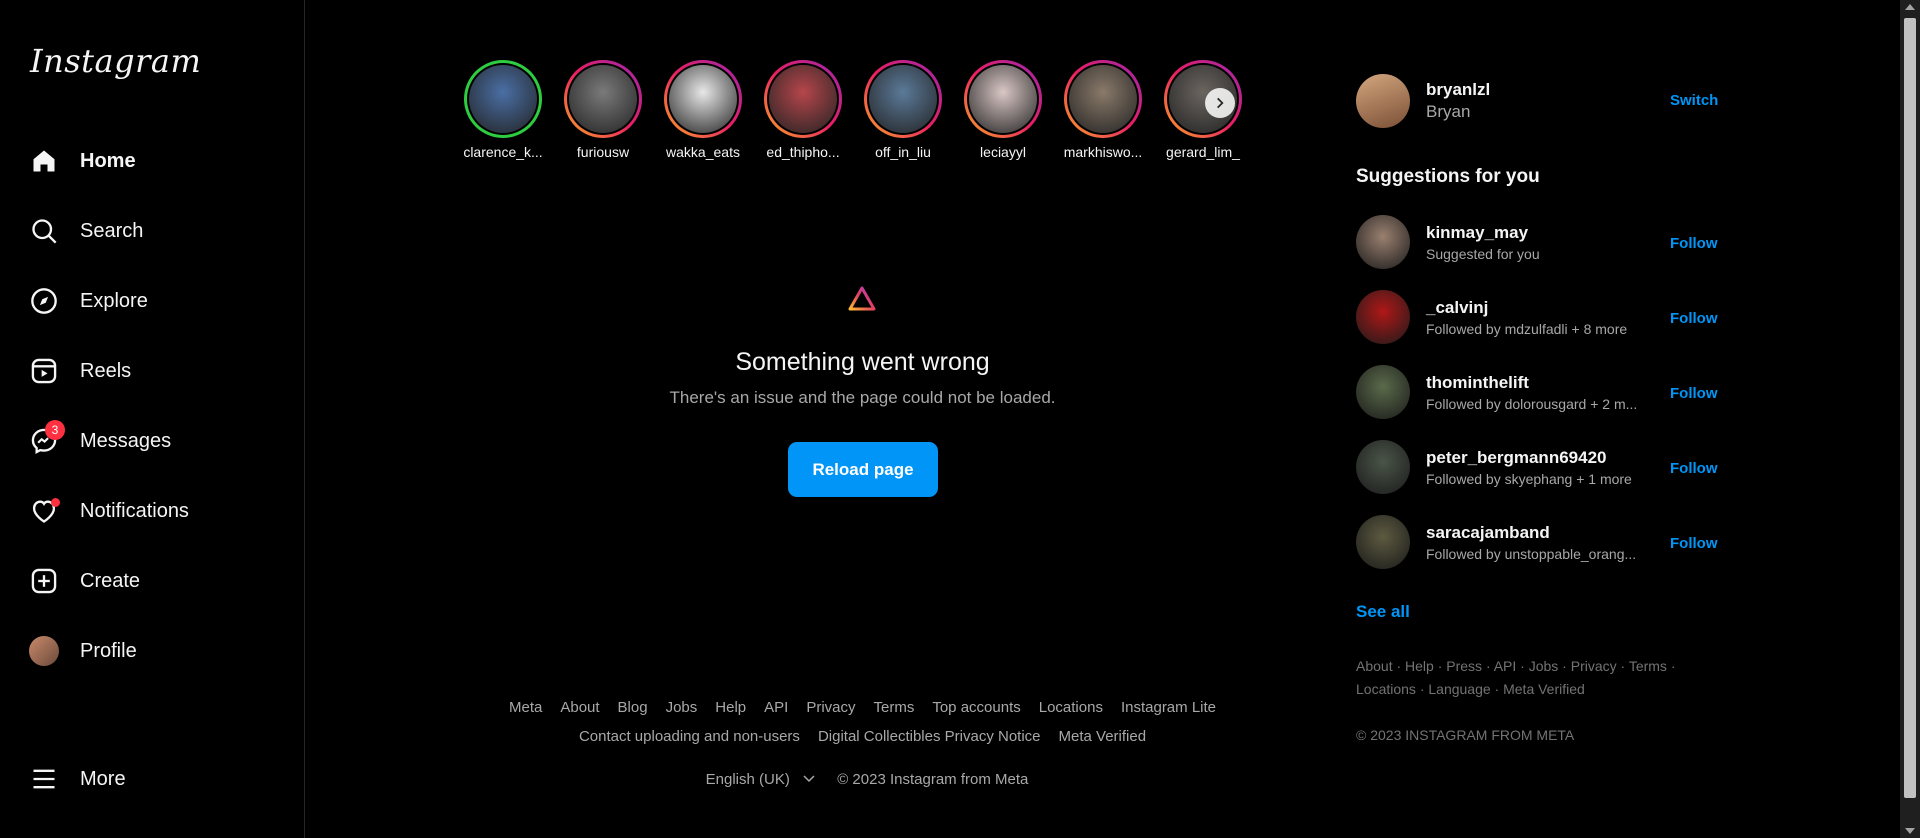  What do you see at coordinates (703, 152) in the screenshot?
I see `story-username: wakka_eats` at bounding box center [703, 152].